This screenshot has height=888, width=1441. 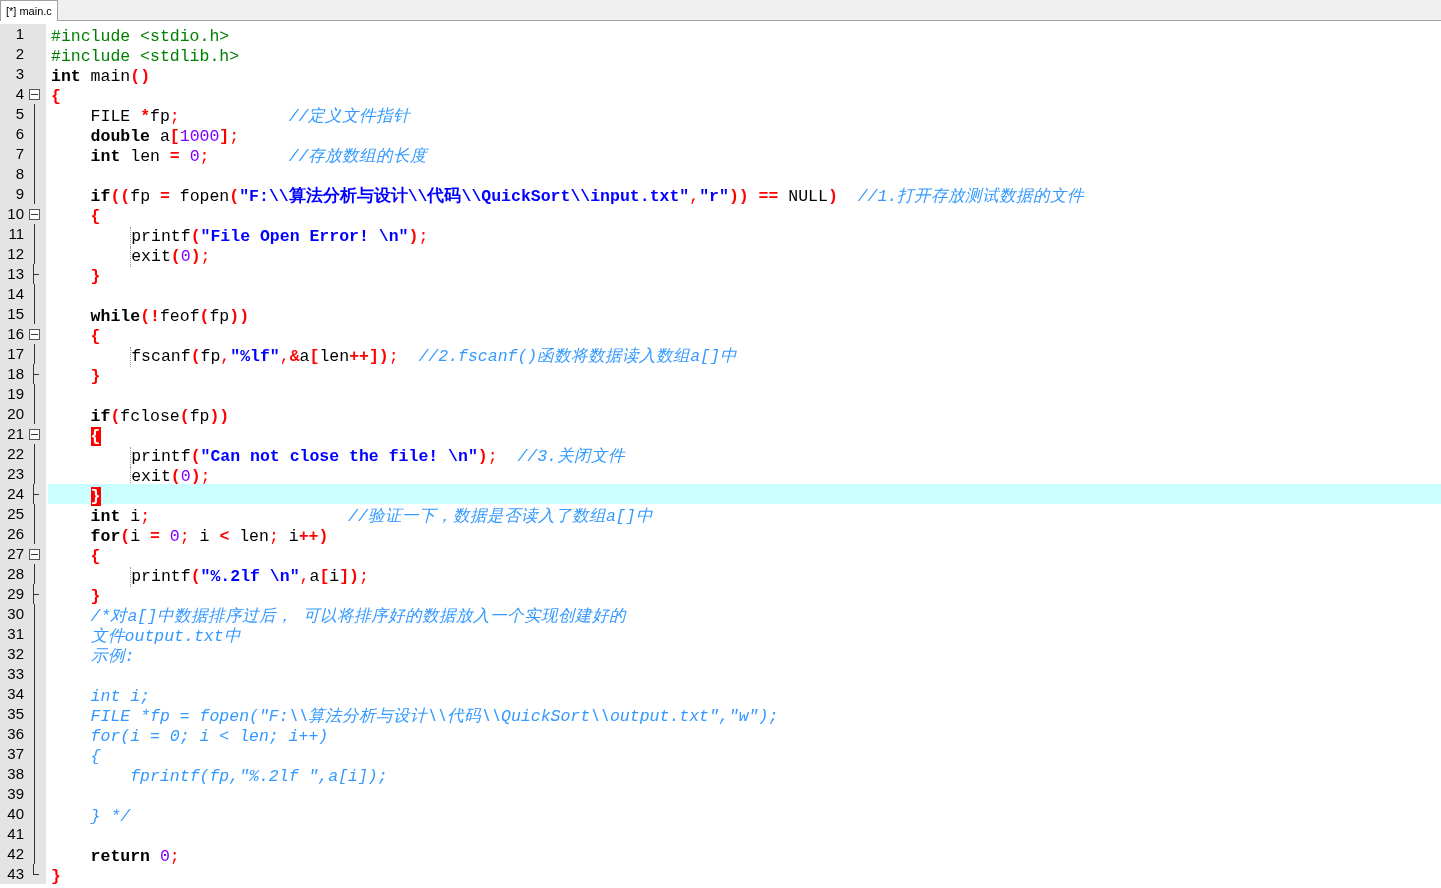 I want to click on code-line: int main(), so click(x=101, y=77).